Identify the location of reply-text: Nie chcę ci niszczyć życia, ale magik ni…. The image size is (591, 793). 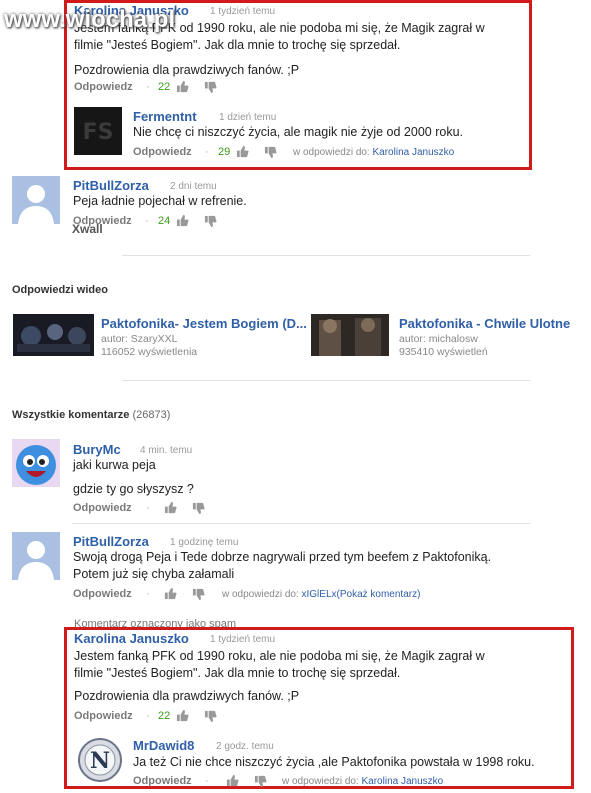
(298, 132).